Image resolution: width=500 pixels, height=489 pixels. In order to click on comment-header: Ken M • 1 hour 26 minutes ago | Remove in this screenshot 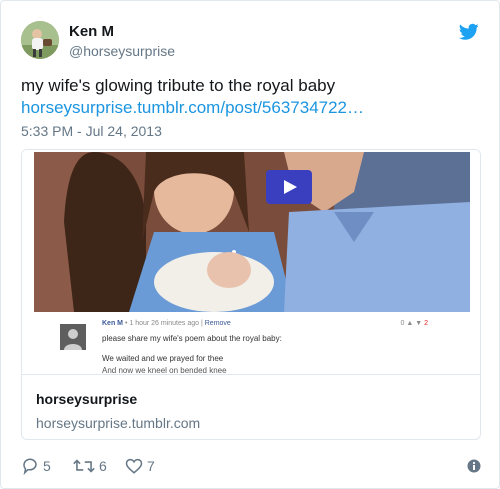, I will do `click(166, 323)`.